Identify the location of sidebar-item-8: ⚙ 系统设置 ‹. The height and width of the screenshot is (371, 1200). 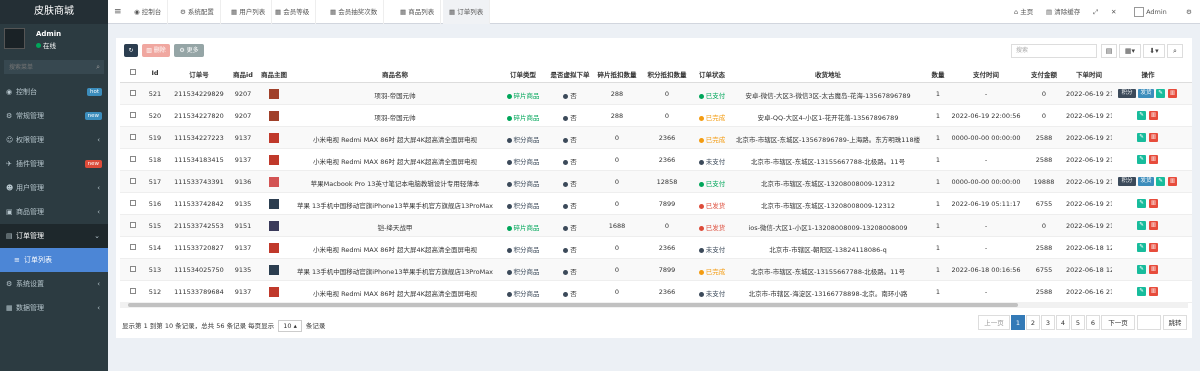
(54, 284).